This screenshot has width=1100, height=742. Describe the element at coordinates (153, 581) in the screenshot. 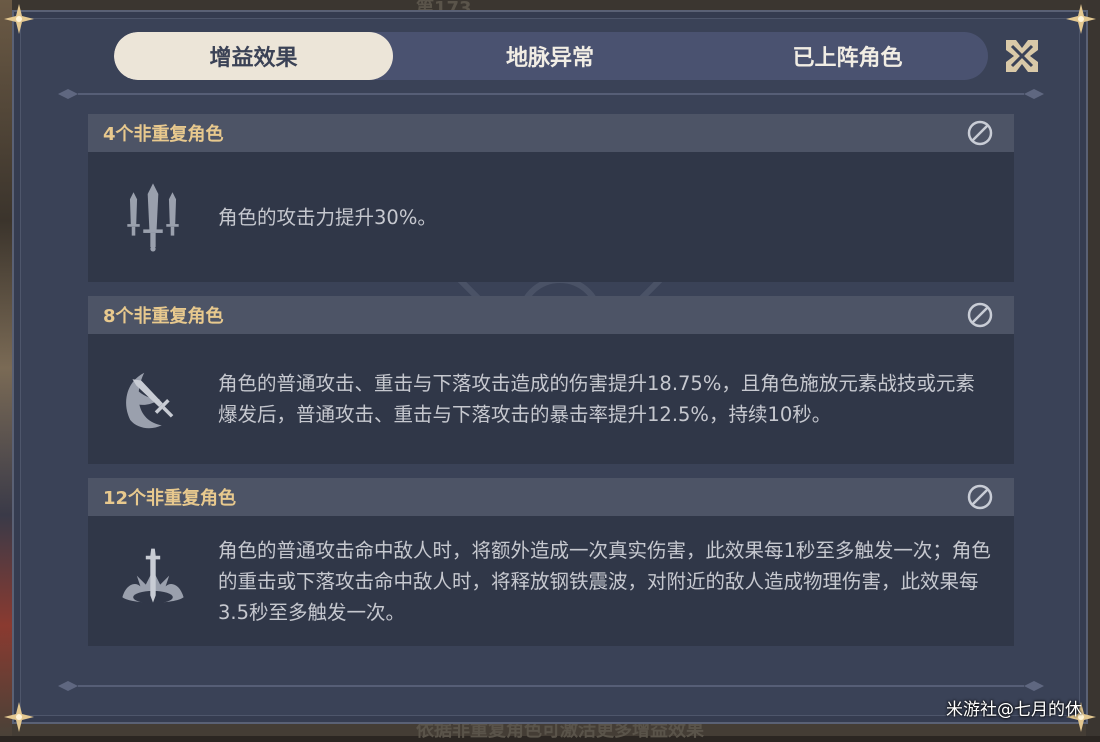

I see `sword-shockwave-icon` at that location.